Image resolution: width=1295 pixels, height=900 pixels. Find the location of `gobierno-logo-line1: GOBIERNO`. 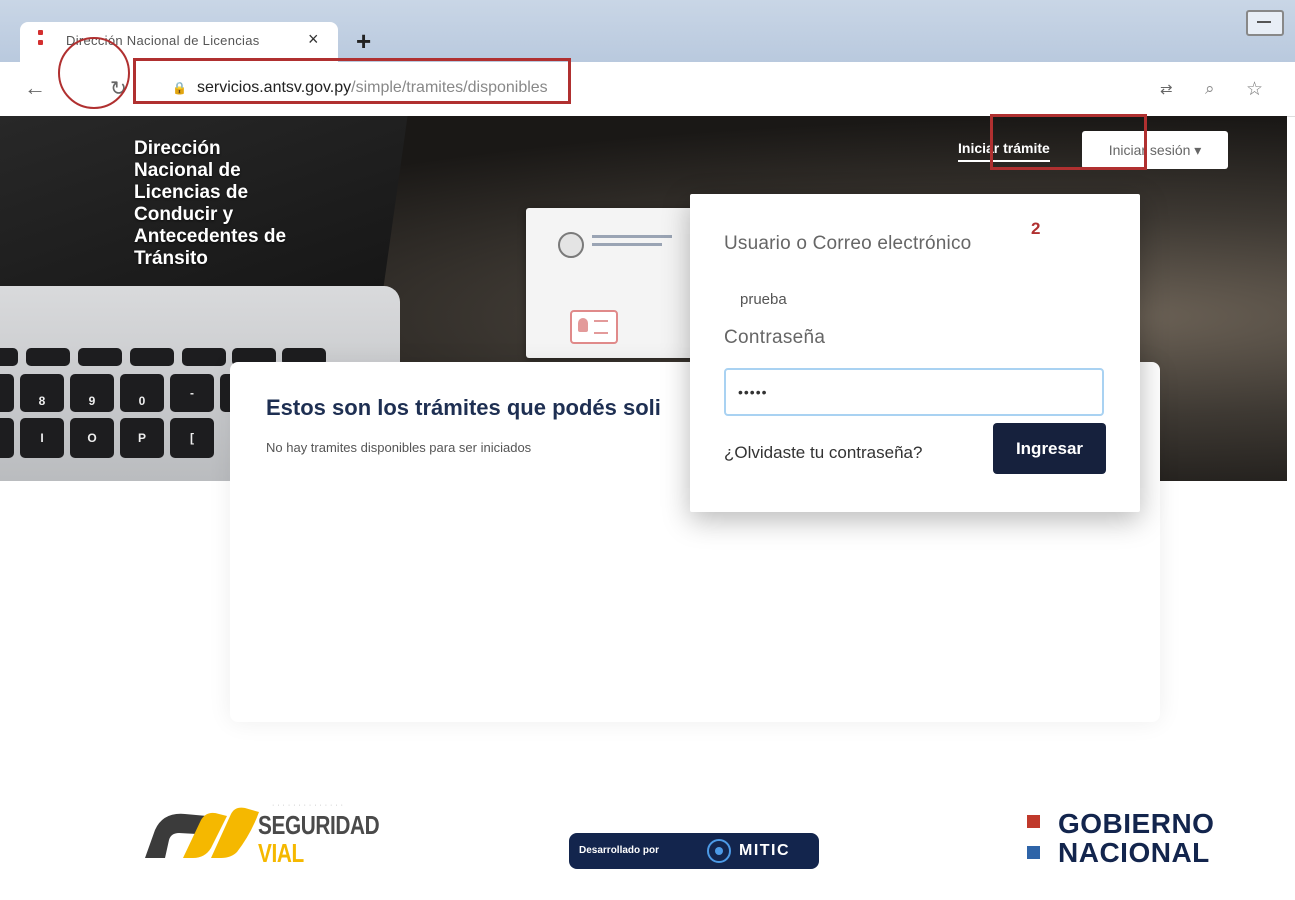

gobierno-logo-line1: GOBIERNO is located at coordinates (1136, 823).